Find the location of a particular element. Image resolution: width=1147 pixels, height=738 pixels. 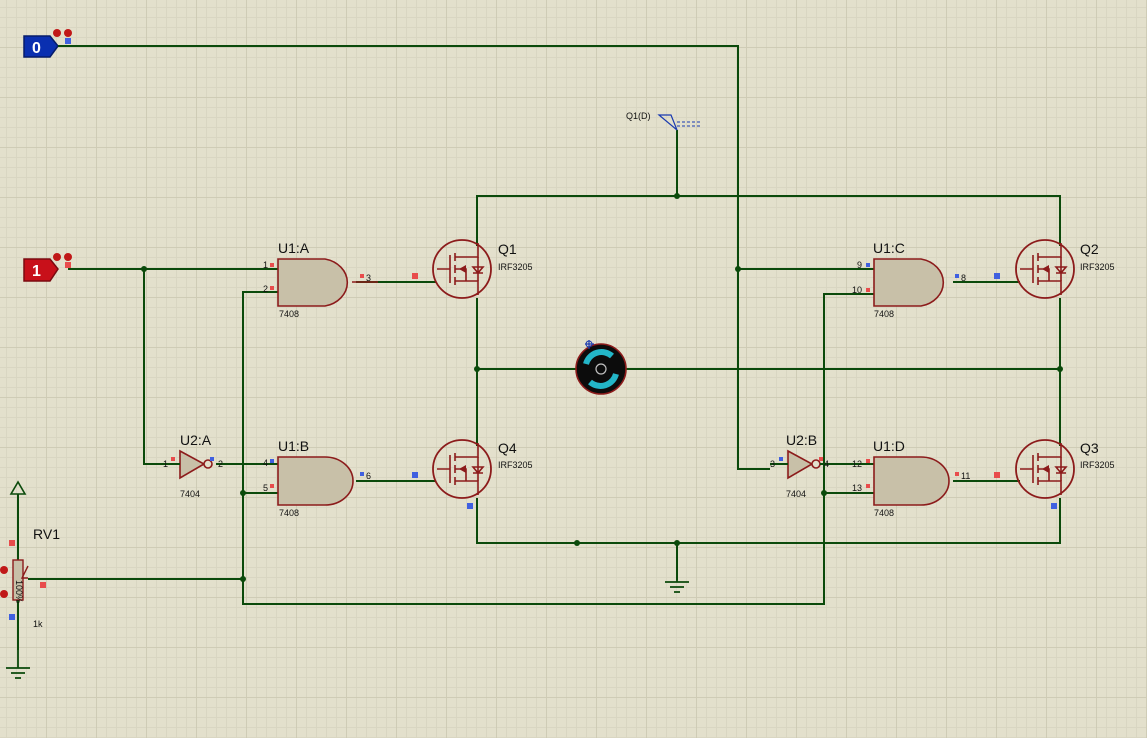

pin-number: 5 is located at coordinates (265, 488).